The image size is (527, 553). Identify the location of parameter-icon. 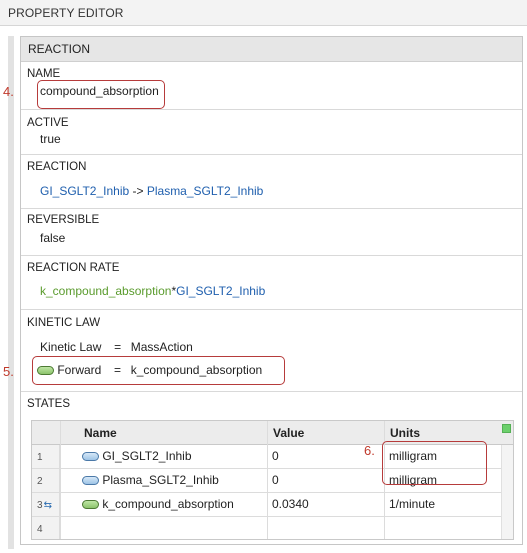
(90, 505).